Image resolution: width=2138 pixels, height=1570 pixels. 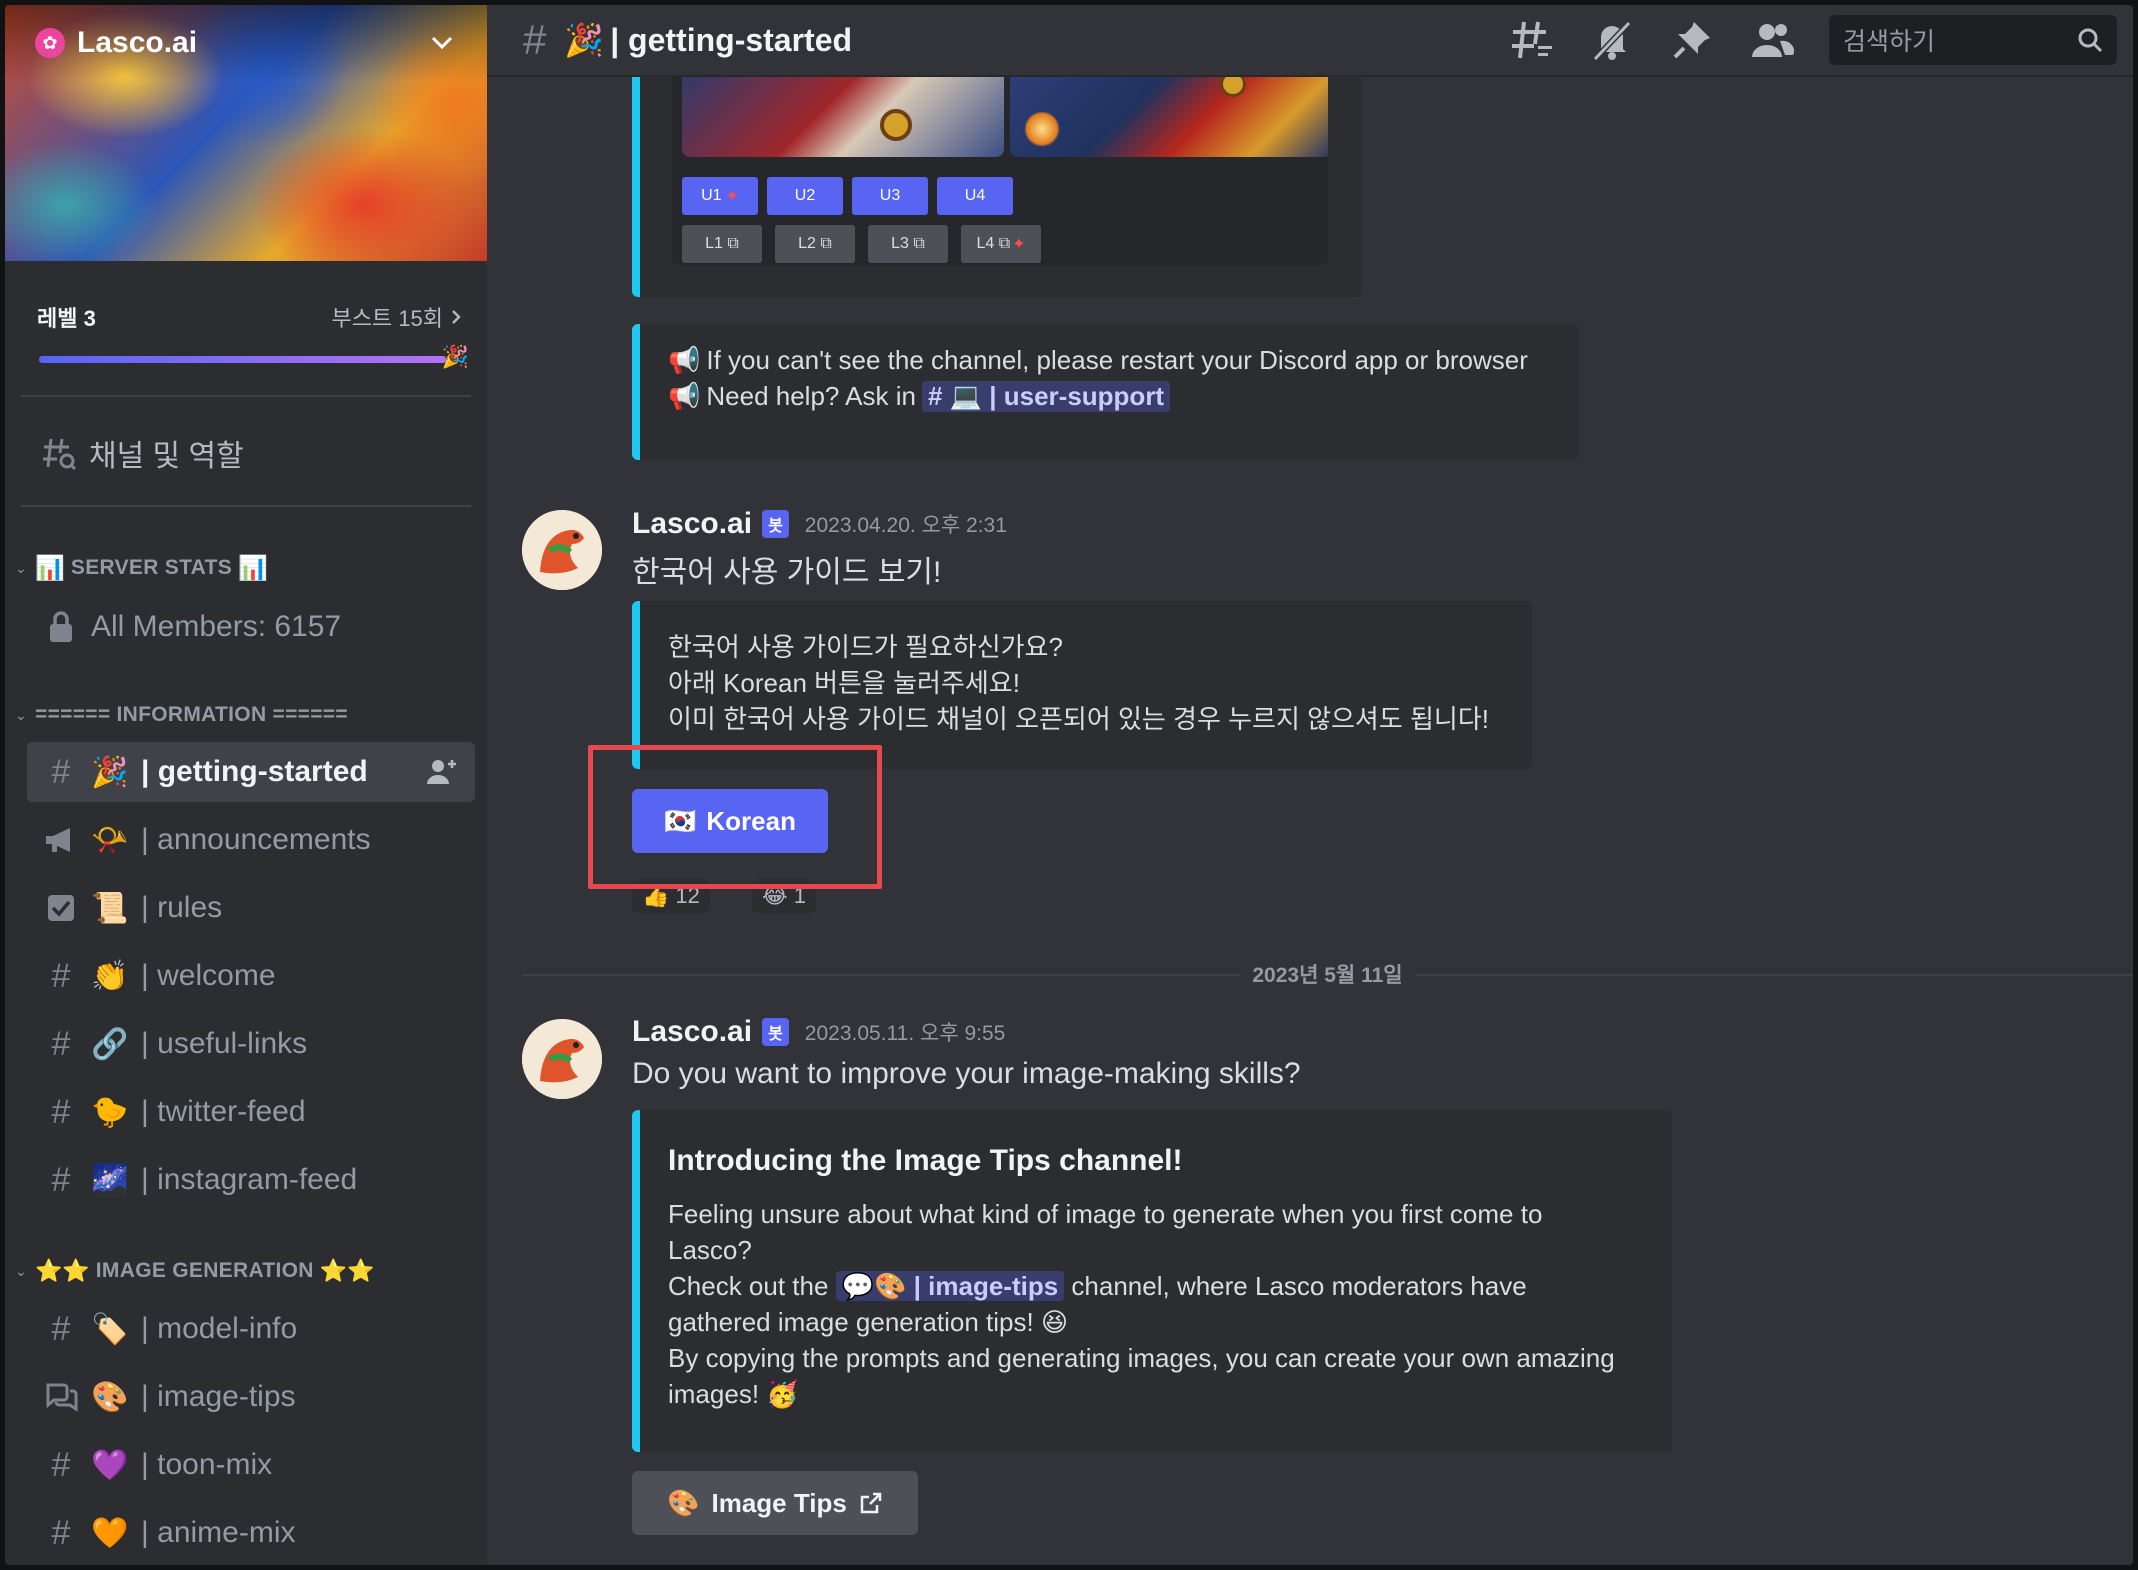 What do you see at coordinates (256, 839) in the screenshot?
I see `channel-name: | announcements` at bounding box center [256, 839].